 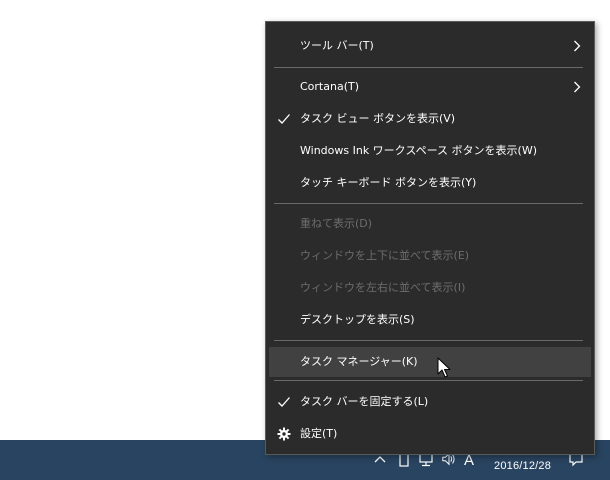 What do you see at coordinates (388, 182) in the screenshot?
I see `menu-item-label: タッチ キーボード ボタンを表示(Y)` at bounding box center [388, 182].